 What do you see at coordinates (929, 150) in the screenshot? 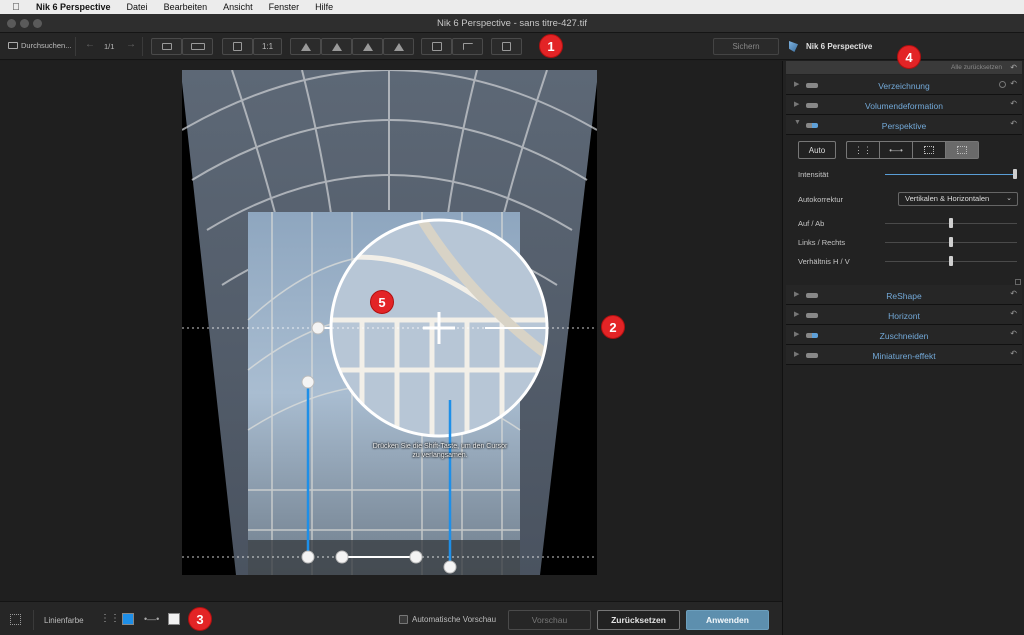
I see `mode-rectangle-button` at bounding box center [929, 150].